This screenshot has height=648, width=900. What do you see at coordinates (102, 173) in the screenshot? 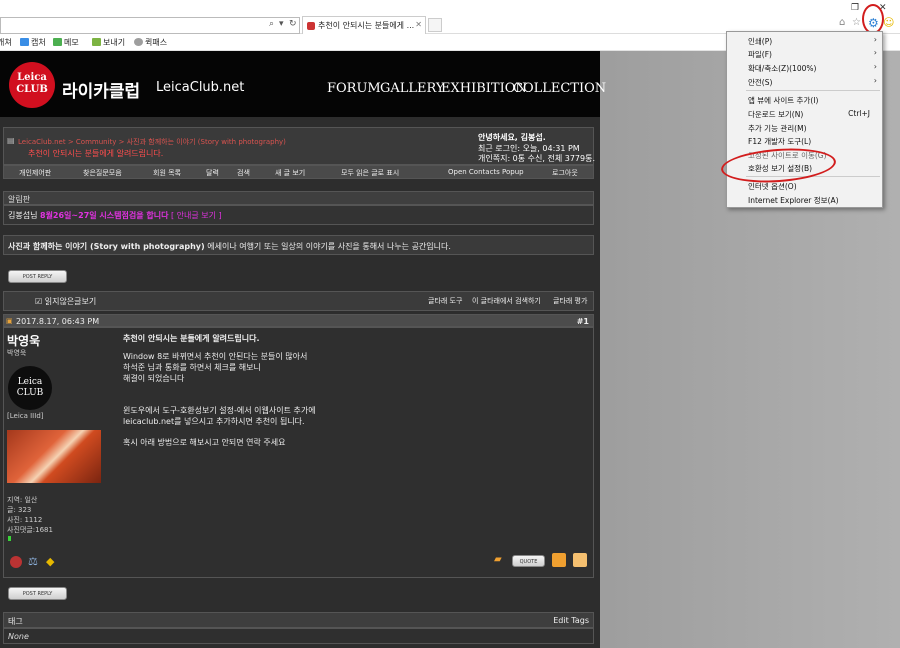
I see `nav-faq: 찾은질문모음` at bounding box center [102, 173].